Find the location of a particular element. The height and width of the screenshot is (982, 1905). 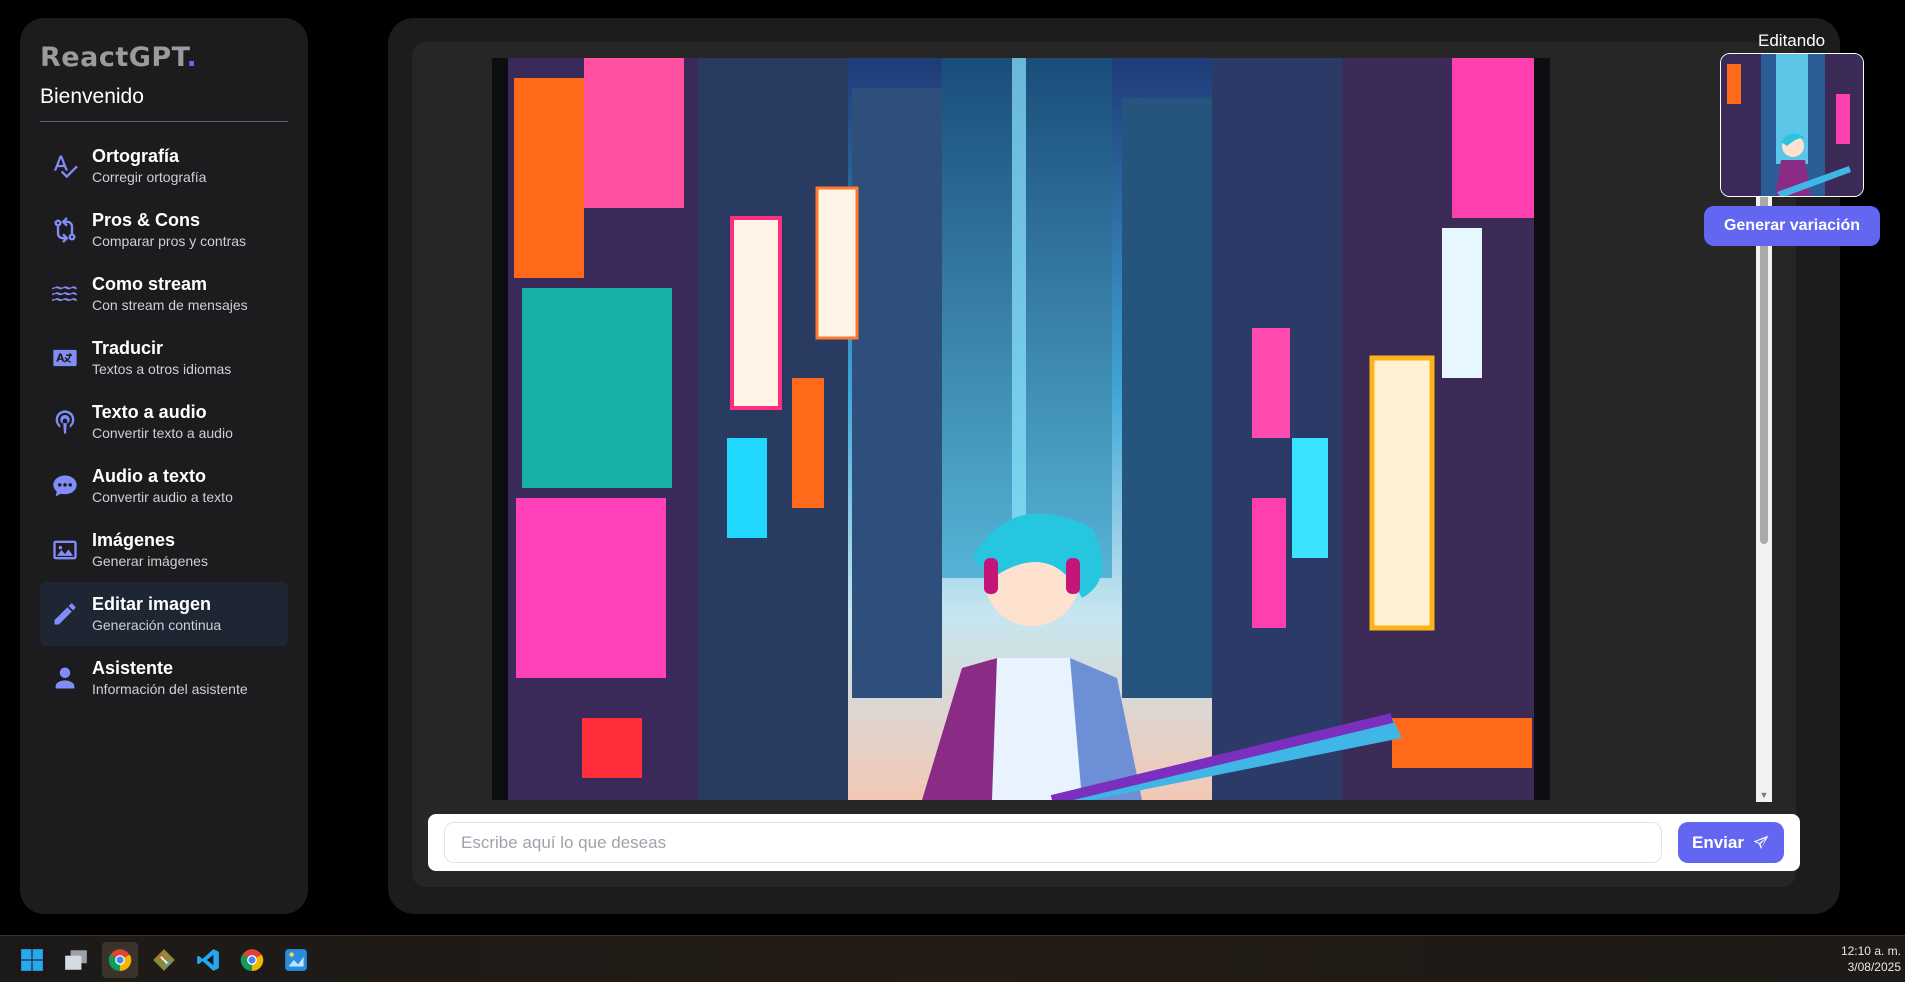

system-clock: 12:10 a. m. 3/08/2025 is located at coordinates (1871, 959).